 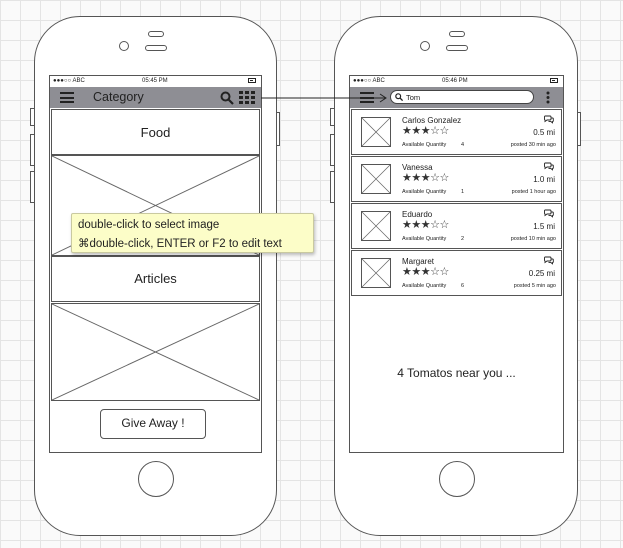 I want to click on category-label: Articles, so click(x=155, y=278).